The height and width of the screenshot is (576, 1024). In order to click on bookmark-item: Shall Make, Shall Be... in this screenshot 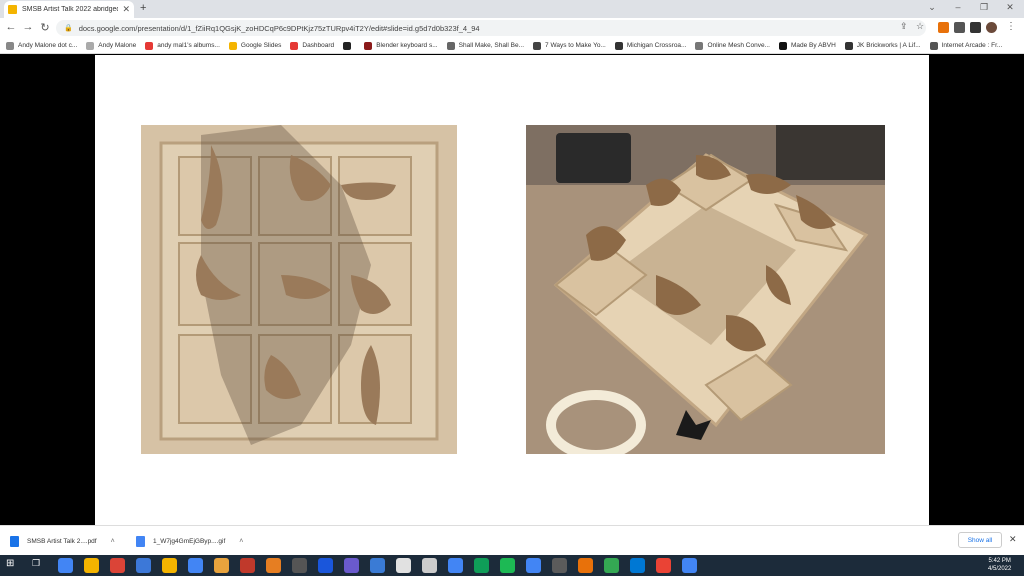, I will do `click(485, 45)`.